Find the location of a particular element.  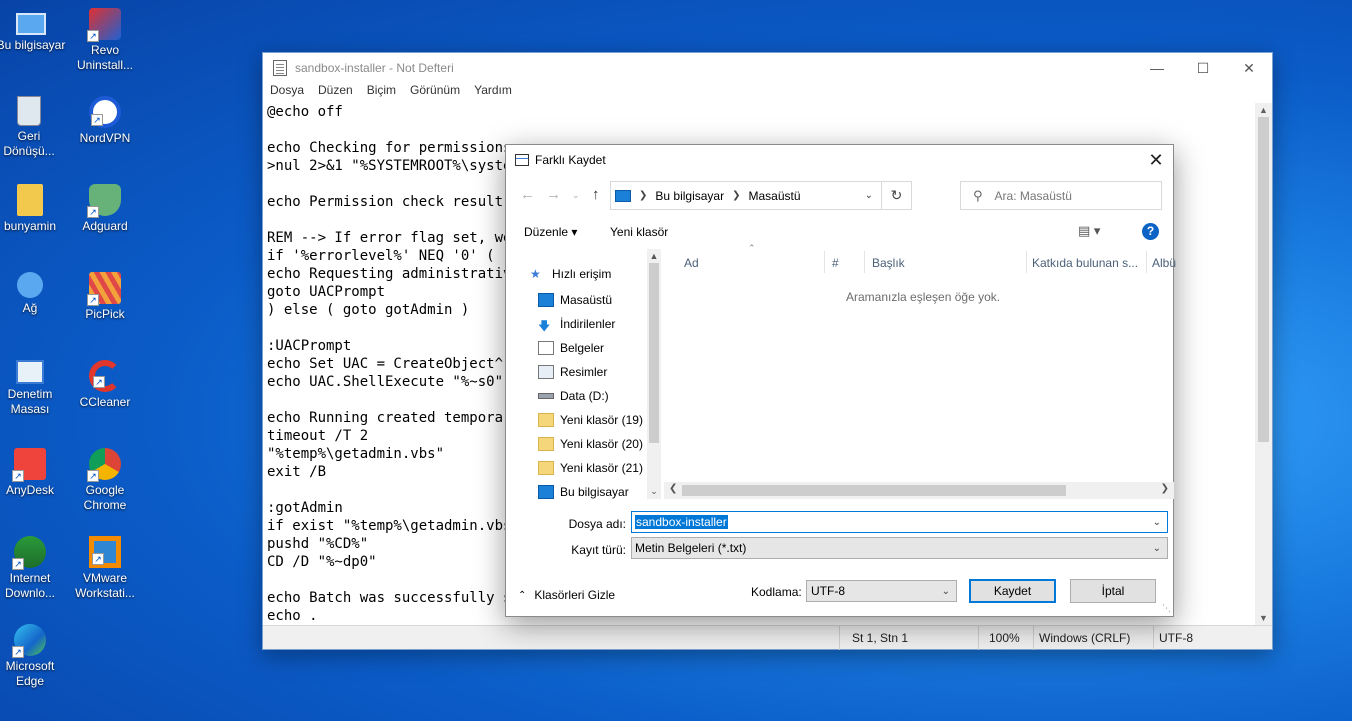

desktop-icon-anydesk: ↗ AnyDesk is located at coordinates (32, 473).